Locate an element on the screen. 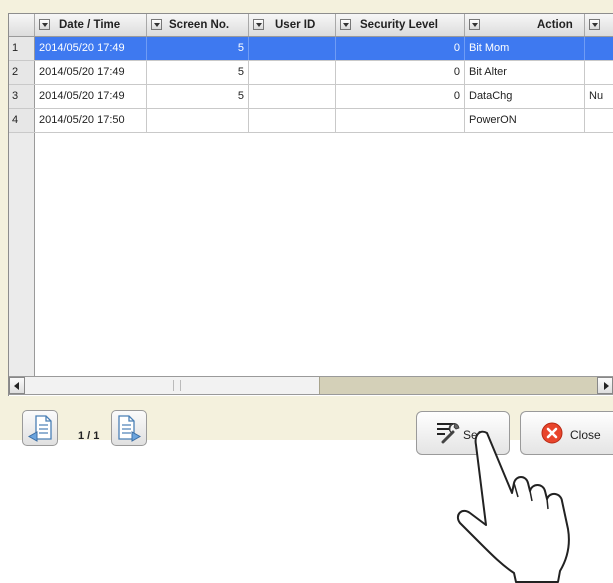 The image size is (613, 583). arrow-left-icon is located at coordinates (16, 386).